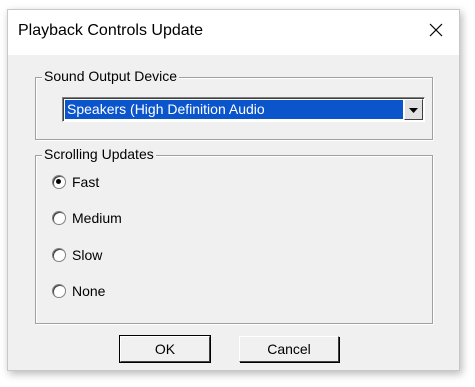 The image size is (475, 387). Describe the element at coordinates (85, 182) in the screenshot. I see `radio-fast-label: Fast` at that location.